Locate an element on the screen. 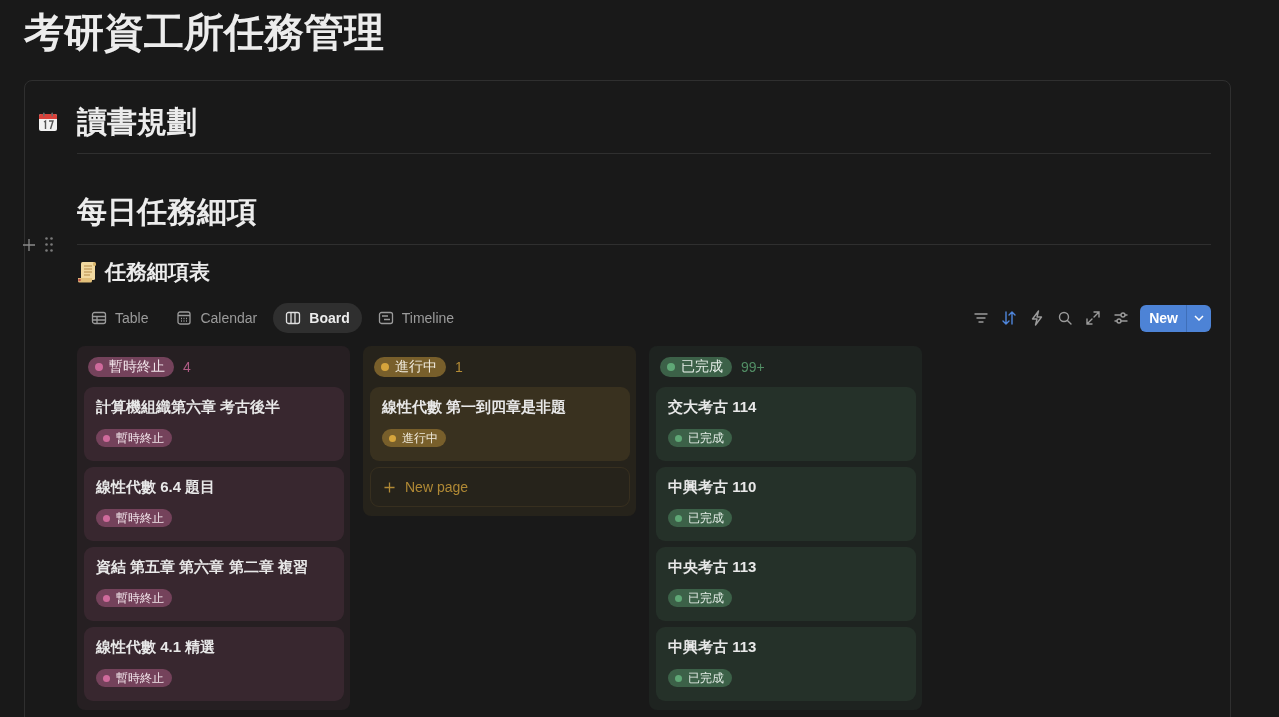 The image size is (1279, 717). database-title: 任務細項表 is located at coordinates (157, 272).